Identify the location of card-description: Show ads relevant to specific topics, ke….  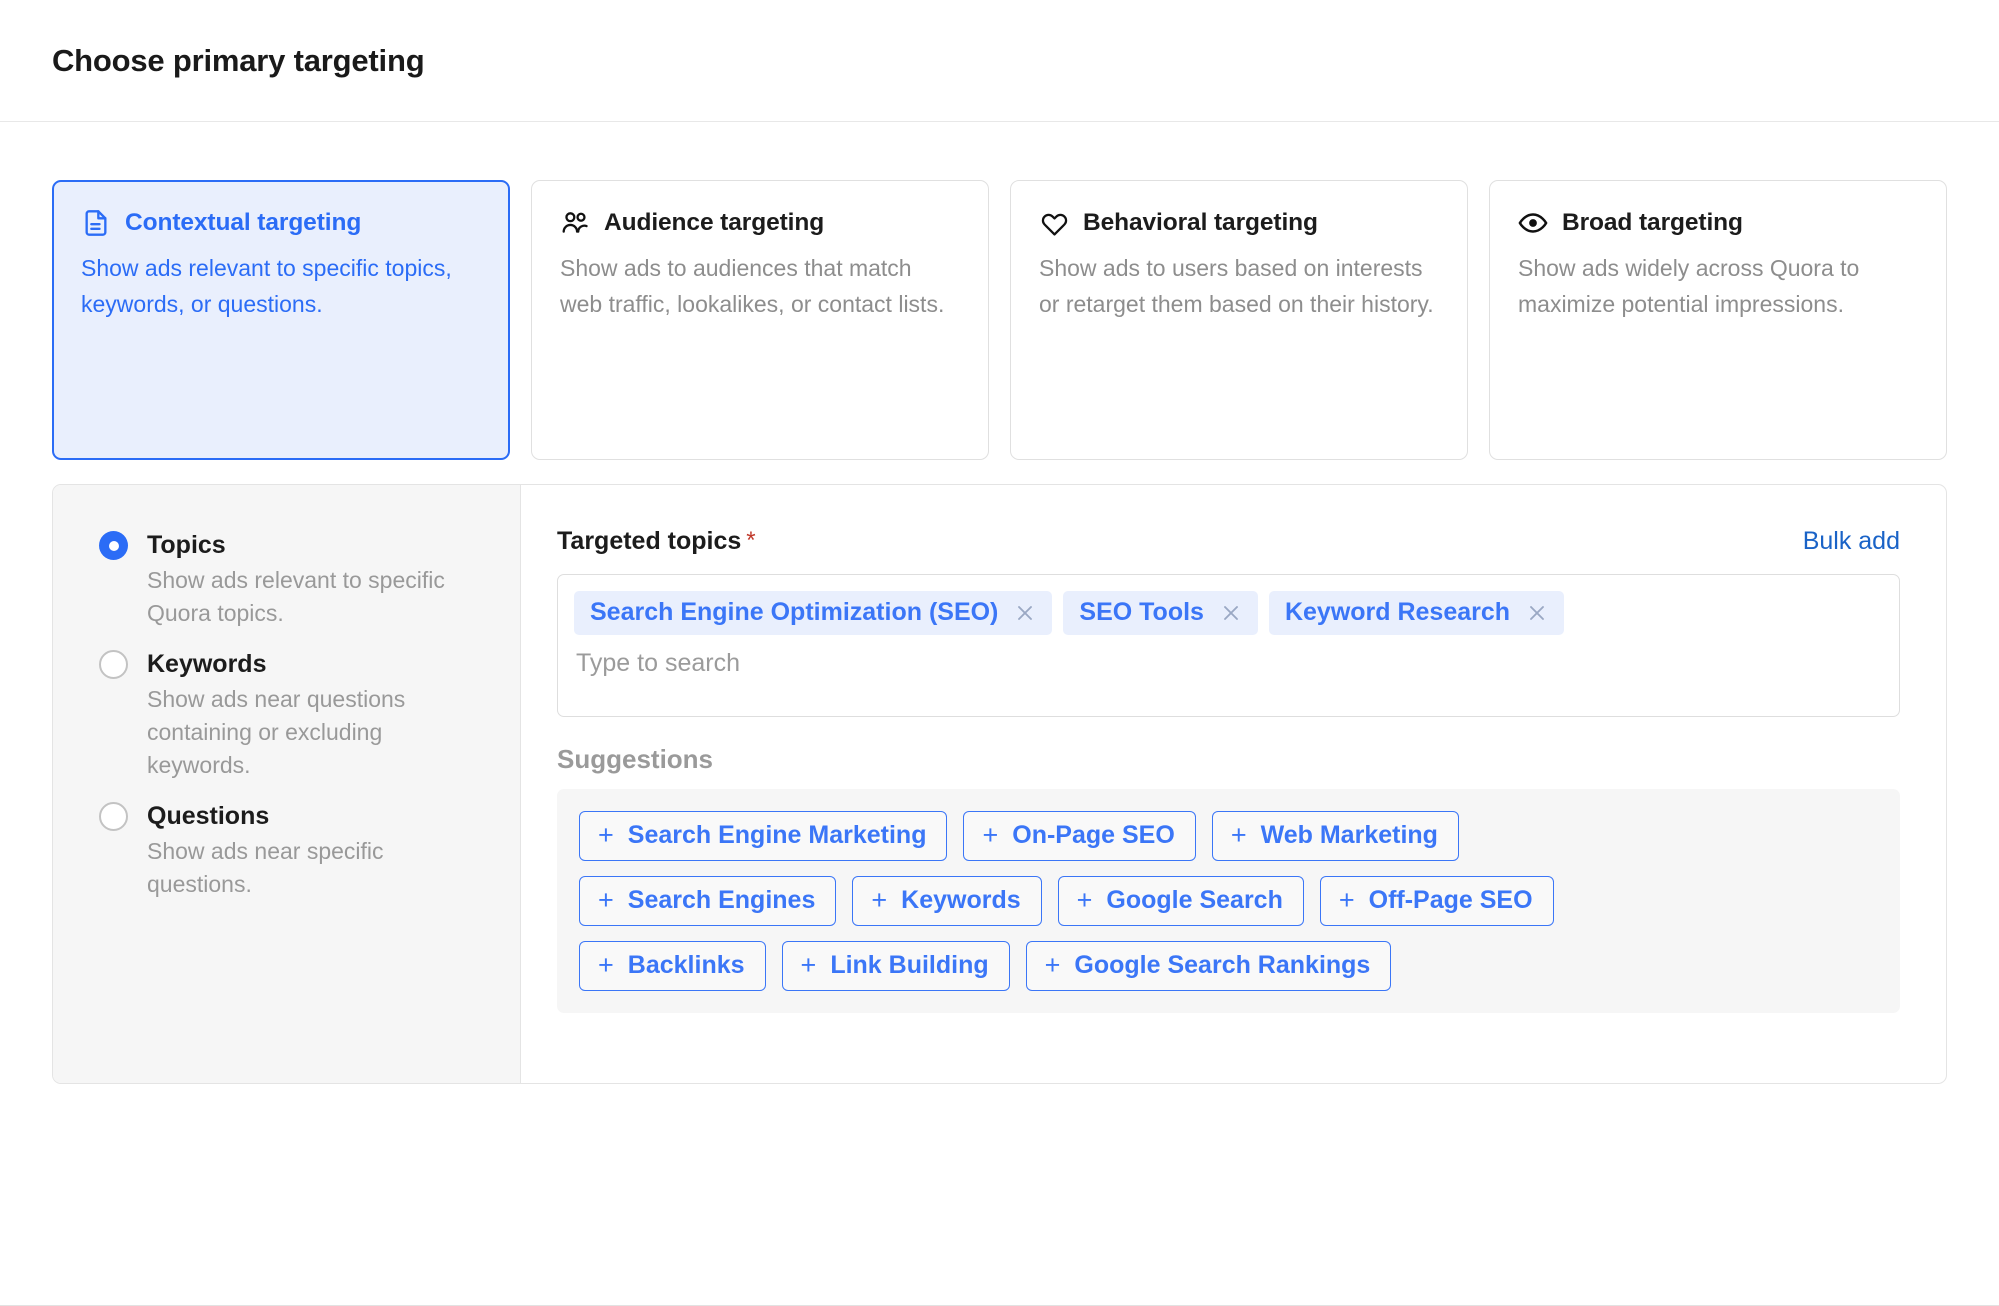
(266, 286).